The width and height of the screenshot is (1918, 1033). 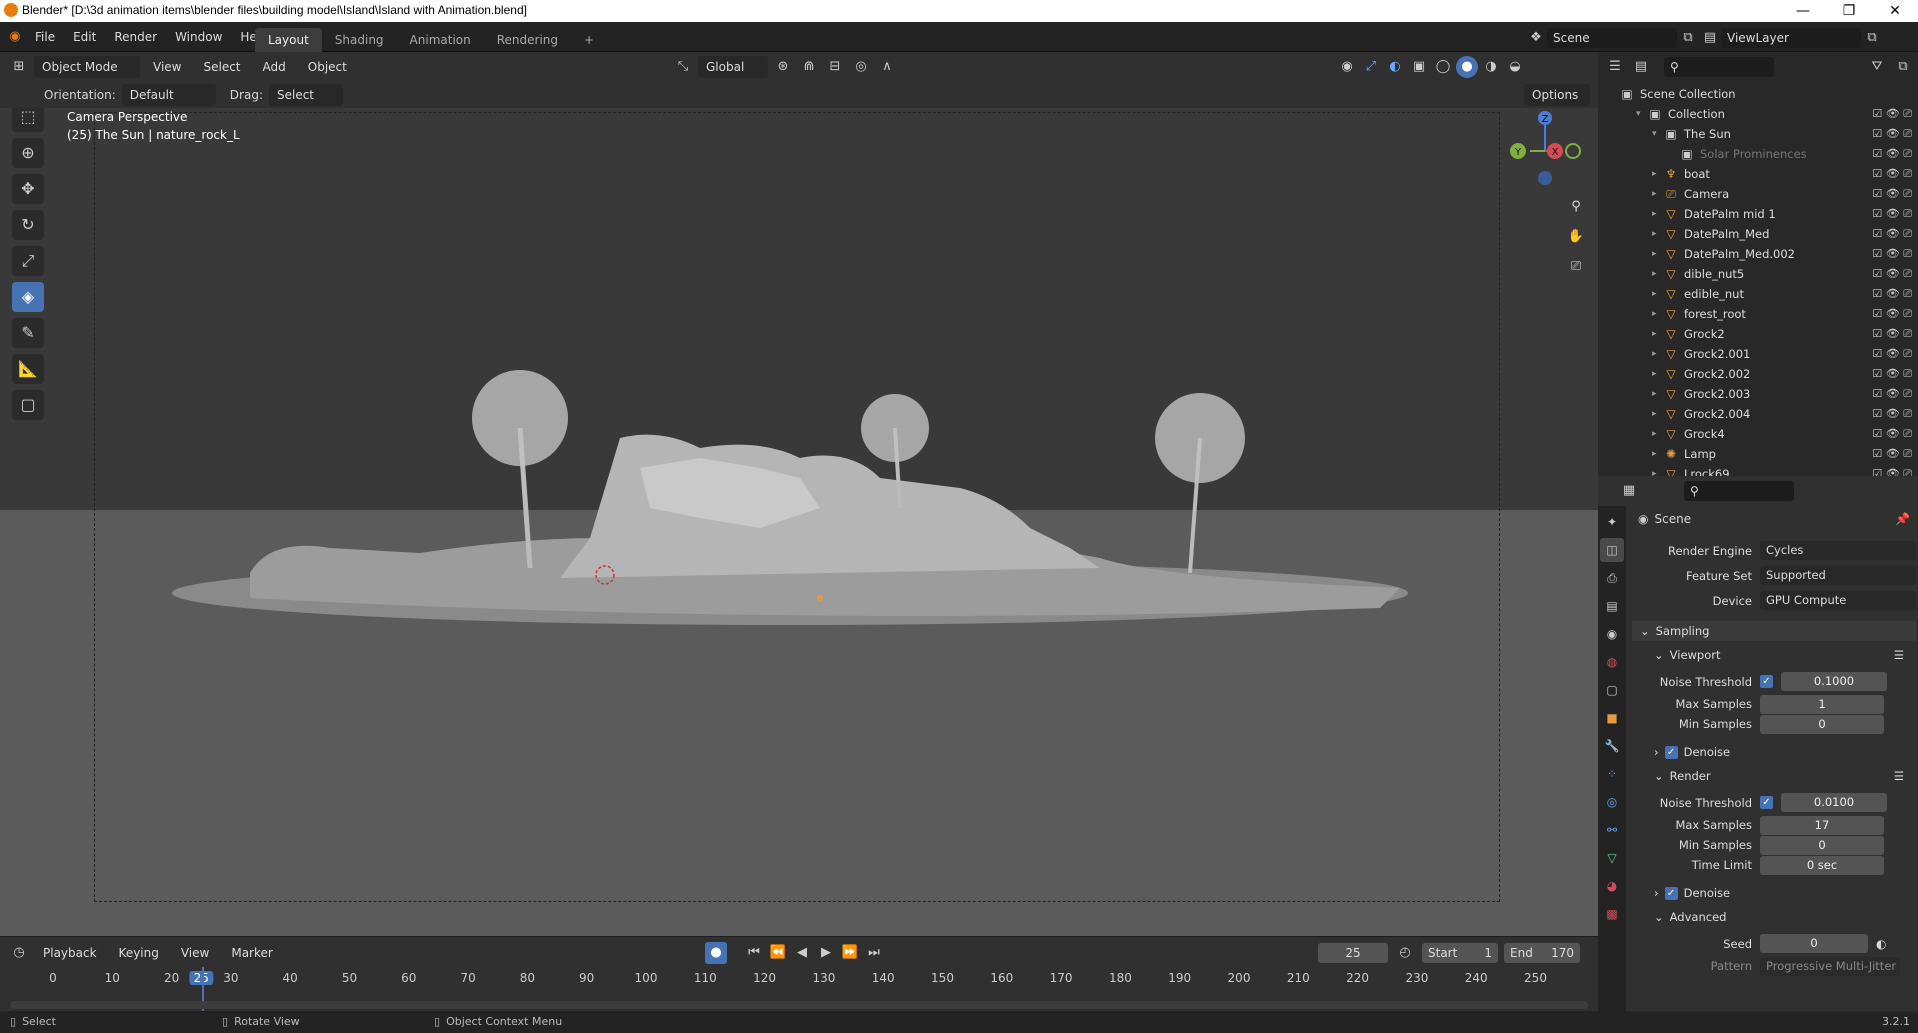 I want to click on measure-tool-icon: 📐, so click(x=28, y=369).